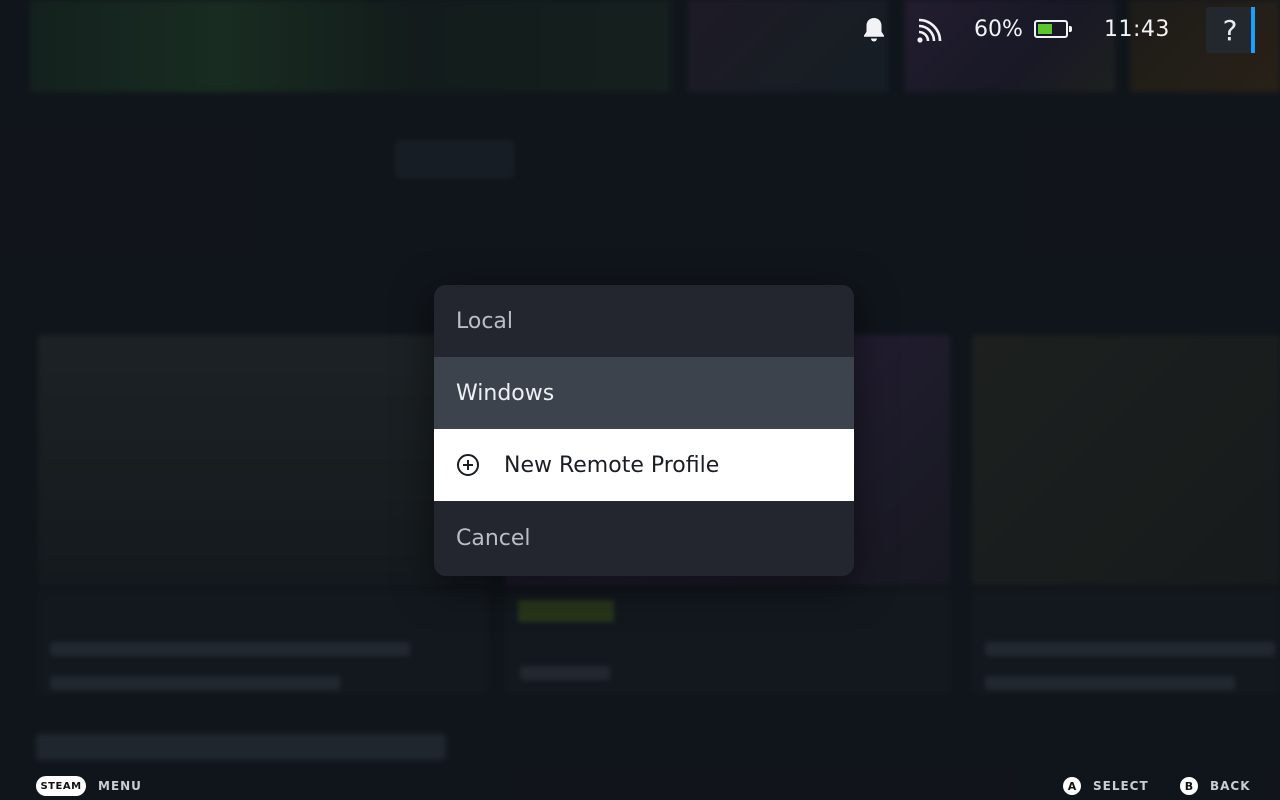  Describe the element at coordinates (612, 465) in the screenshot. I see `menu-item-label: New Remote Profile` at that location.